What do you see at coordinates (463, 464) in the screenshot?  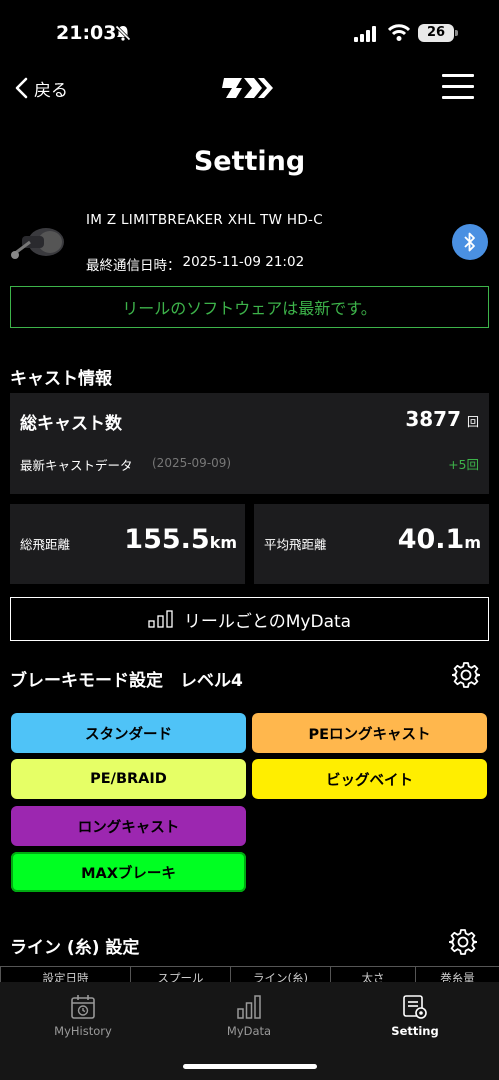 I see `latest-cast-value: +5回` at bounding box center [463, 464].